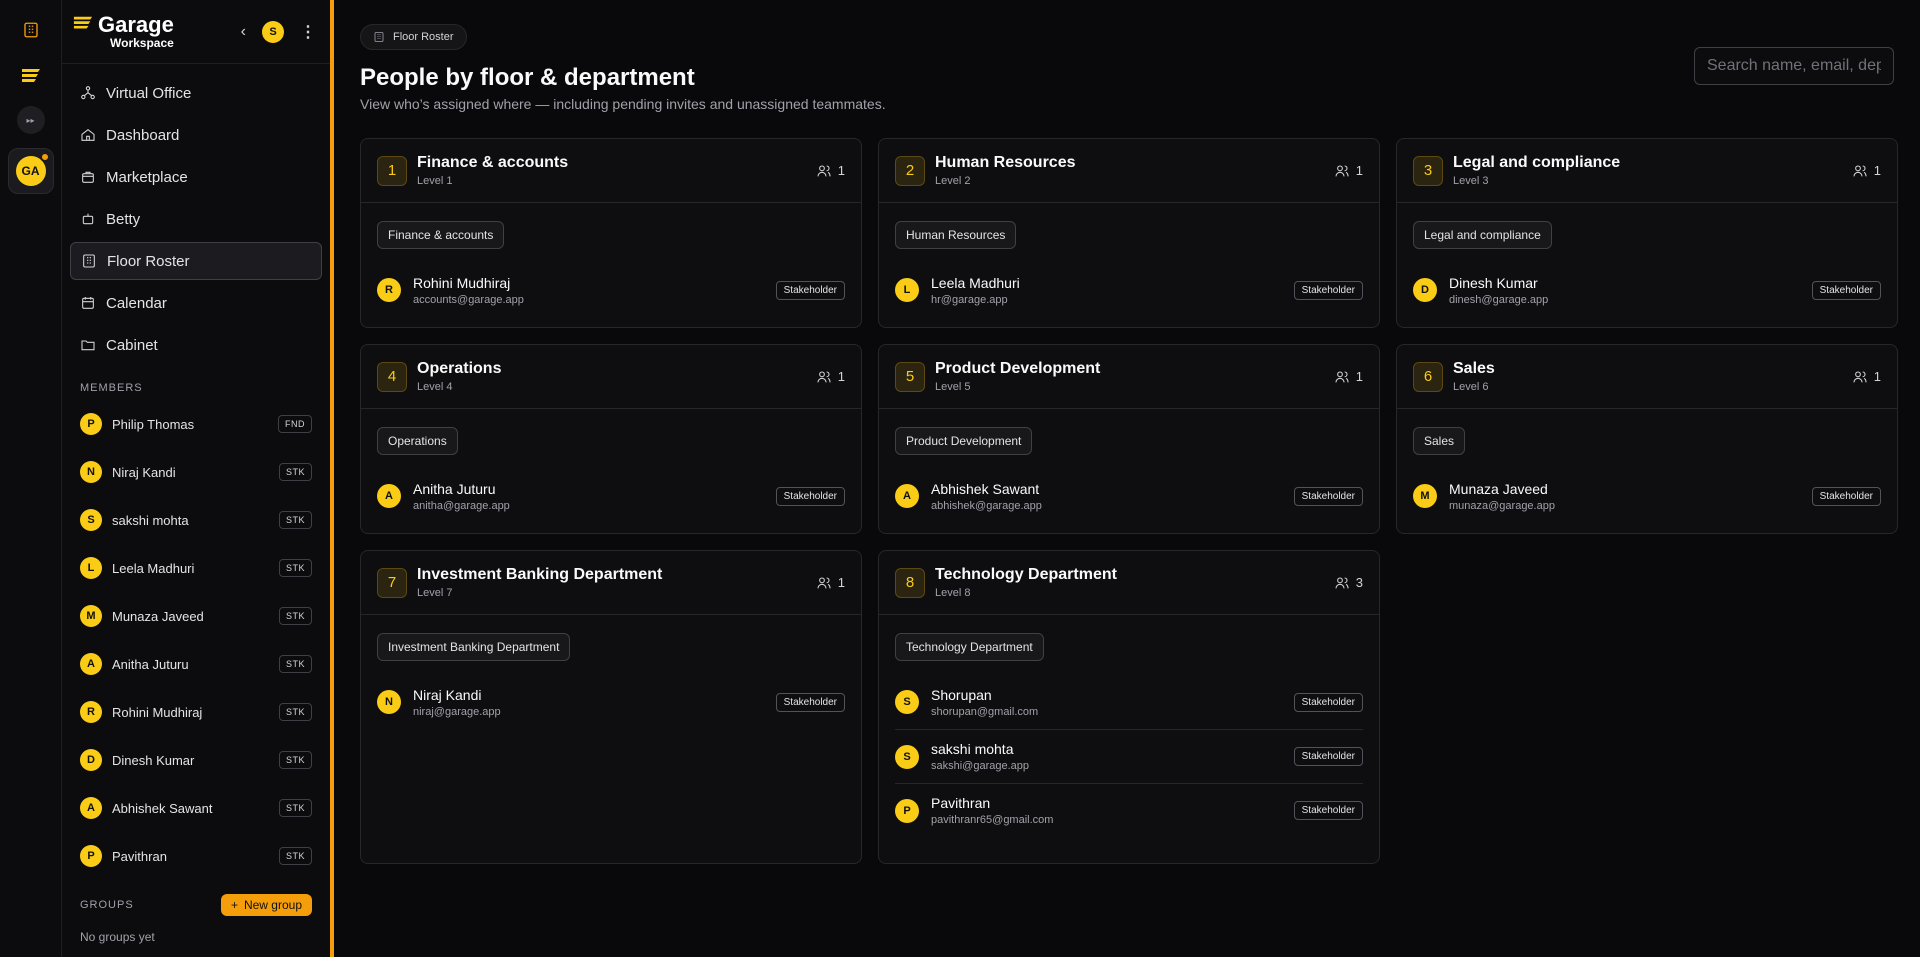  I want to click on new-group-button: + New group, so click(266, 905).